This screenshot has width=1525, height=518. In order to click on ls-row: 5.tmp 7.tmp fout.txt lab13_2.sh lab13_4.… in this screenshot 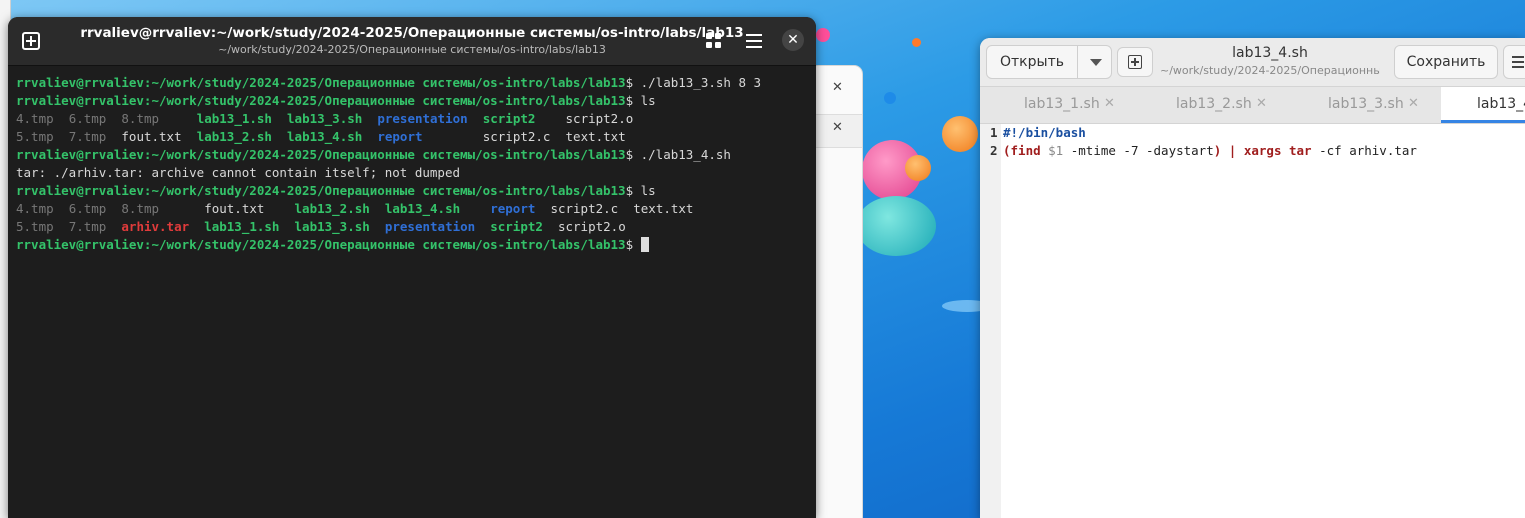, I will do `click(412, 137)`.